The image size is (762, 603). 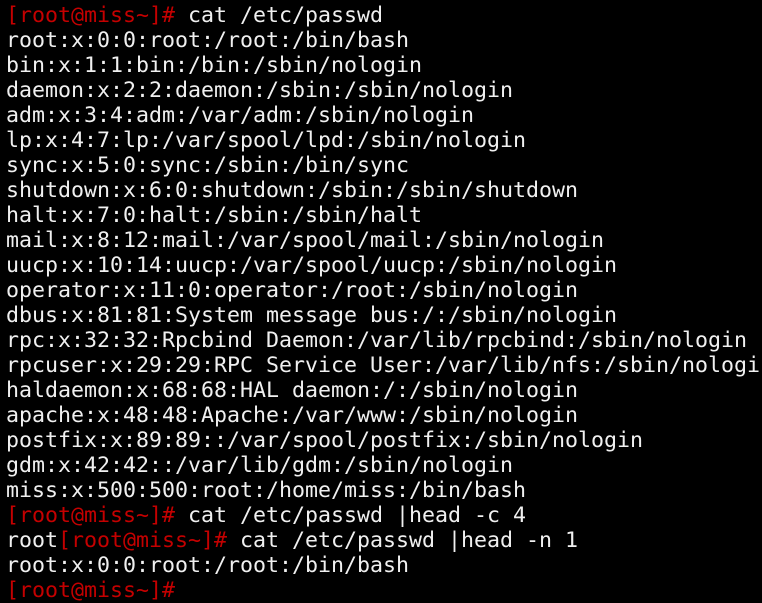 I want to click on output-line: daemon:x:2:2:daemon:/sbin:/sbin/nologin, so click(x=384, y=90).